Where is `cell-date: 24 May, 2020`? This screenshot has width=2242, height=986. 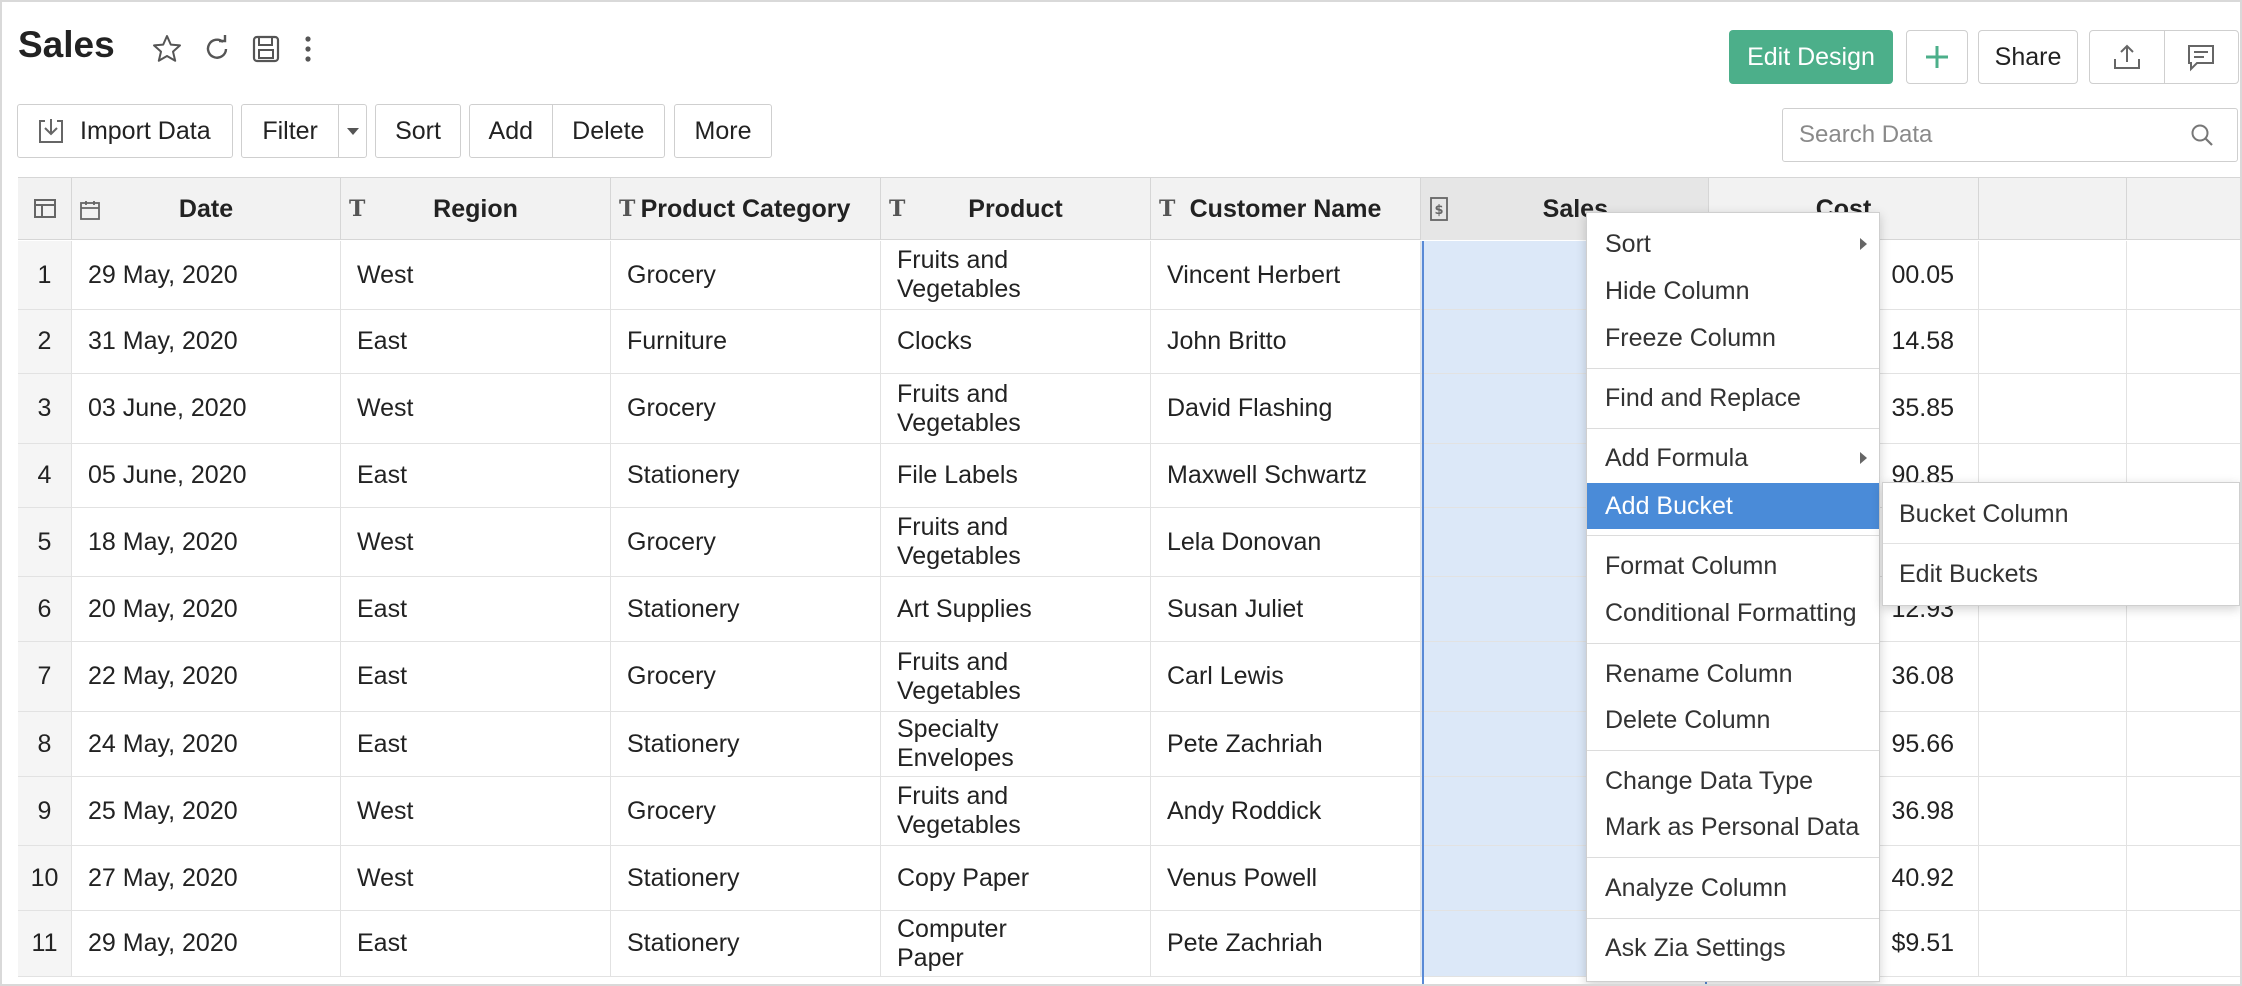
cell-date: 24 May, 2020 is located at coordinates (206, 744).